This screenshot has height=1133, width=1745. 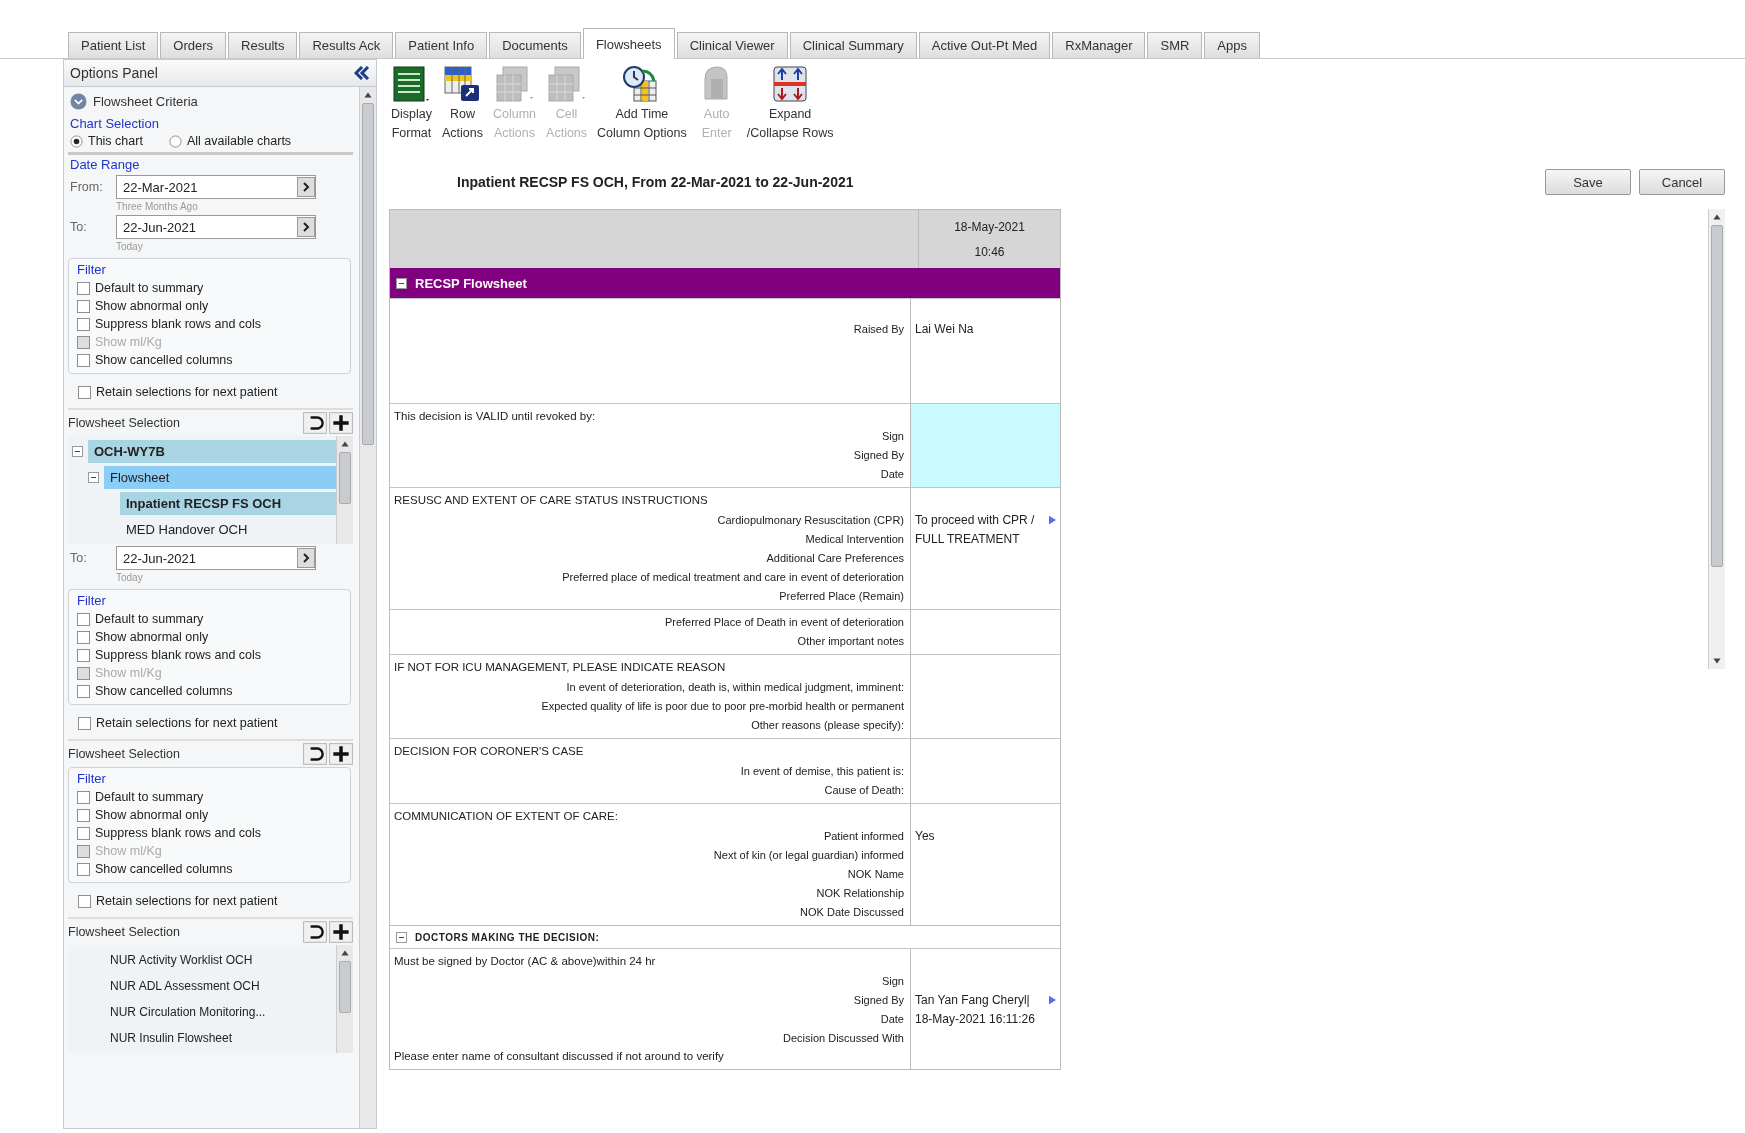 What do you see at coordinates (149, 288) in the screenshot?
I see `checkbox-label: Default to summary` at bounding box center [149, 288].